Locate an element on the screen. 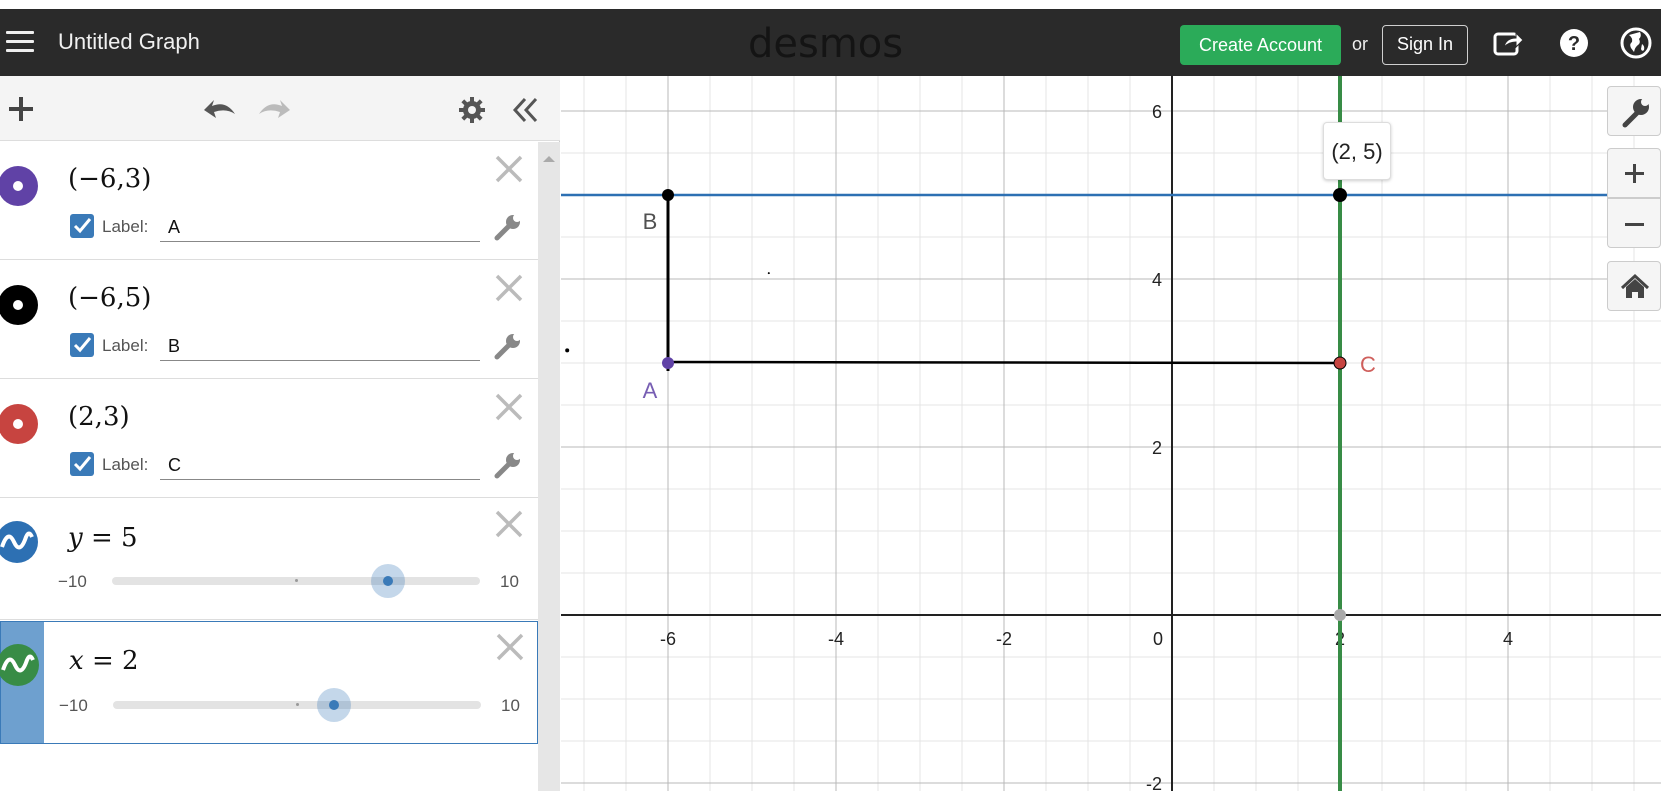 The height and width of the screenshot is (791, 1661). variable-name: y is located at coordinates (75, 538).